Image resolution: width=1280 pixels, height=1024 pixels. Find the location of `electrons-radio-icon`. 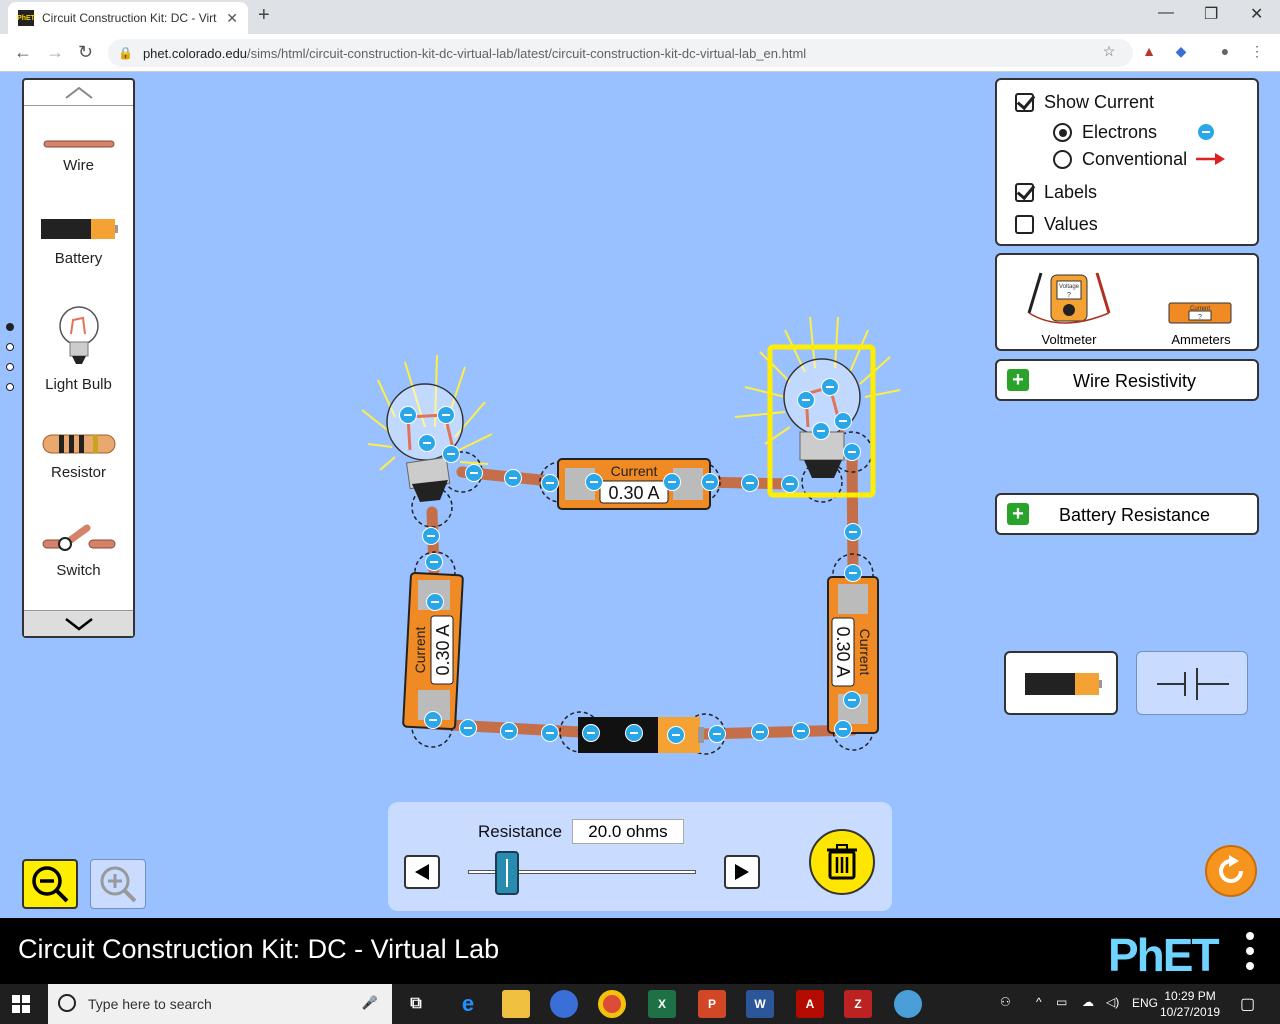

electrons-radio-icon is located at coordinates (1062, 132).